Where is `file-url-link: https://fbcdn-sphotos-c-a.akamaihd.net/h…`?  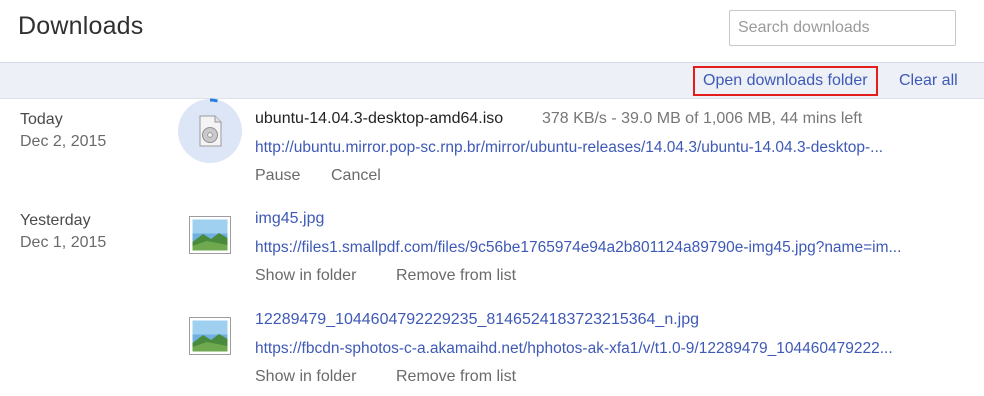
file-url-link: https://fbcdn-sphotos-c-a.akamaihd.net/h… is located at coordinates (574, 349).